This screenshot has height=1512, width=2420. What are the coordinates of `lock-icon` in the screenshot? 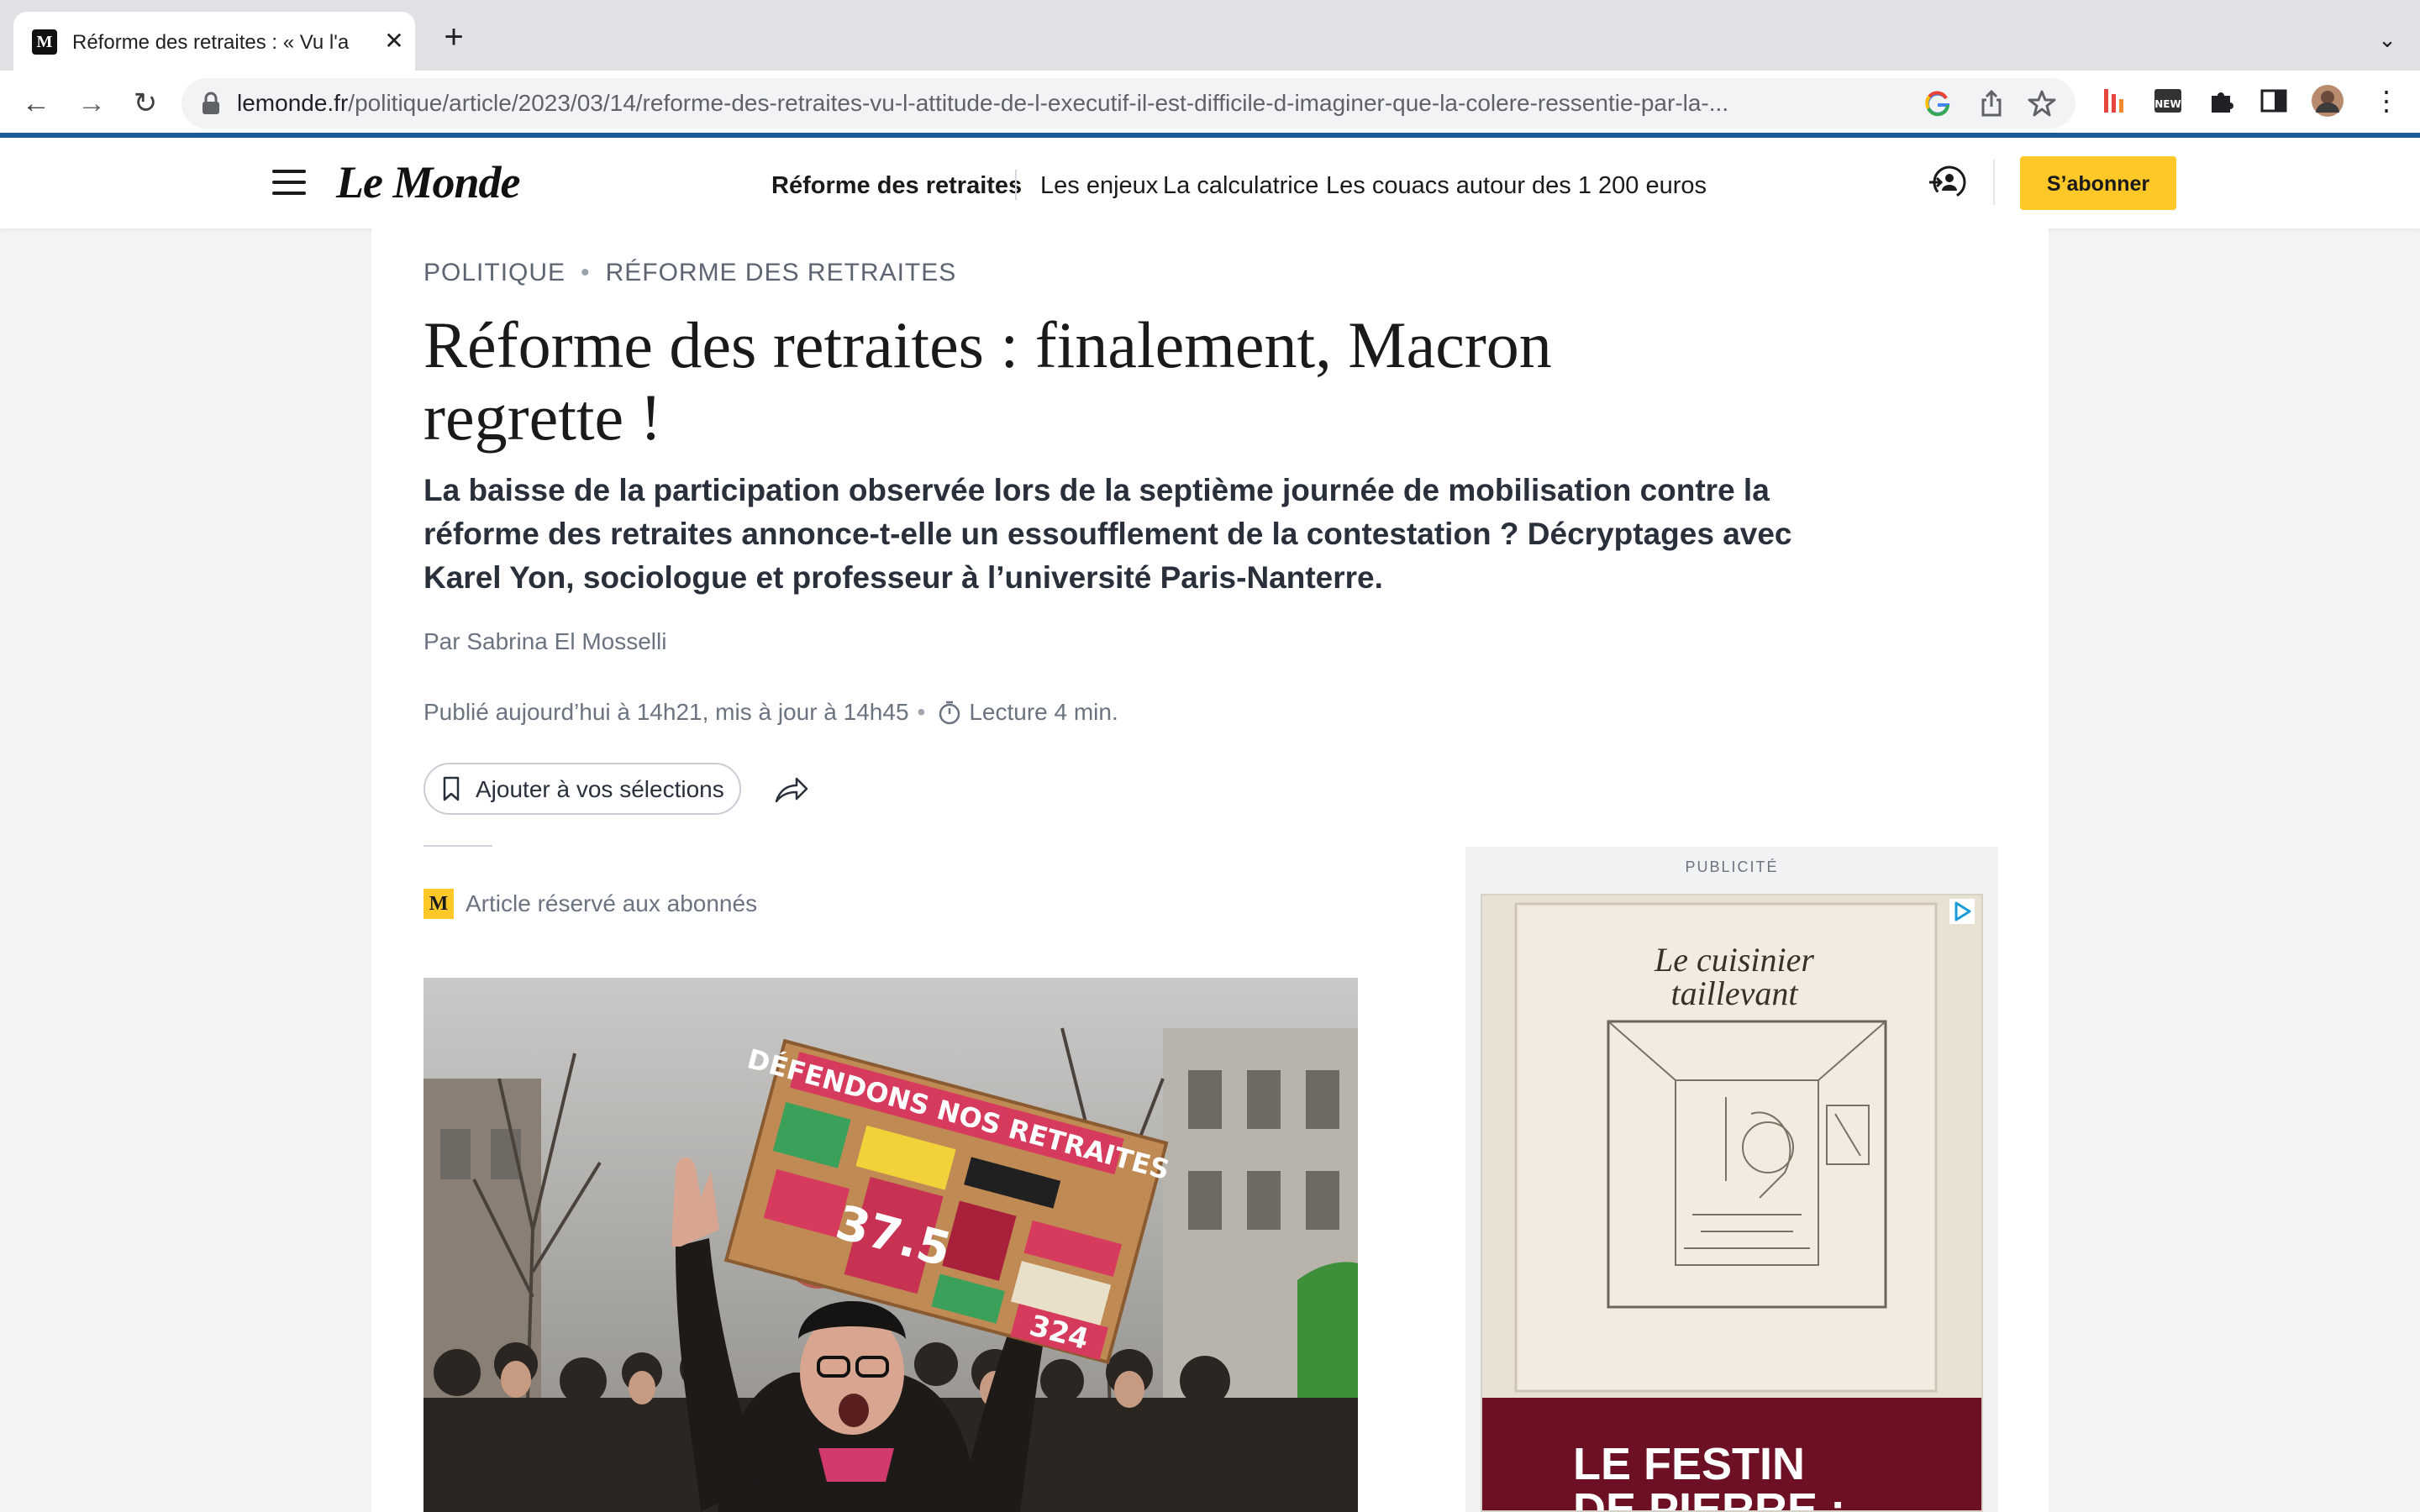 It's located at (211, 103).